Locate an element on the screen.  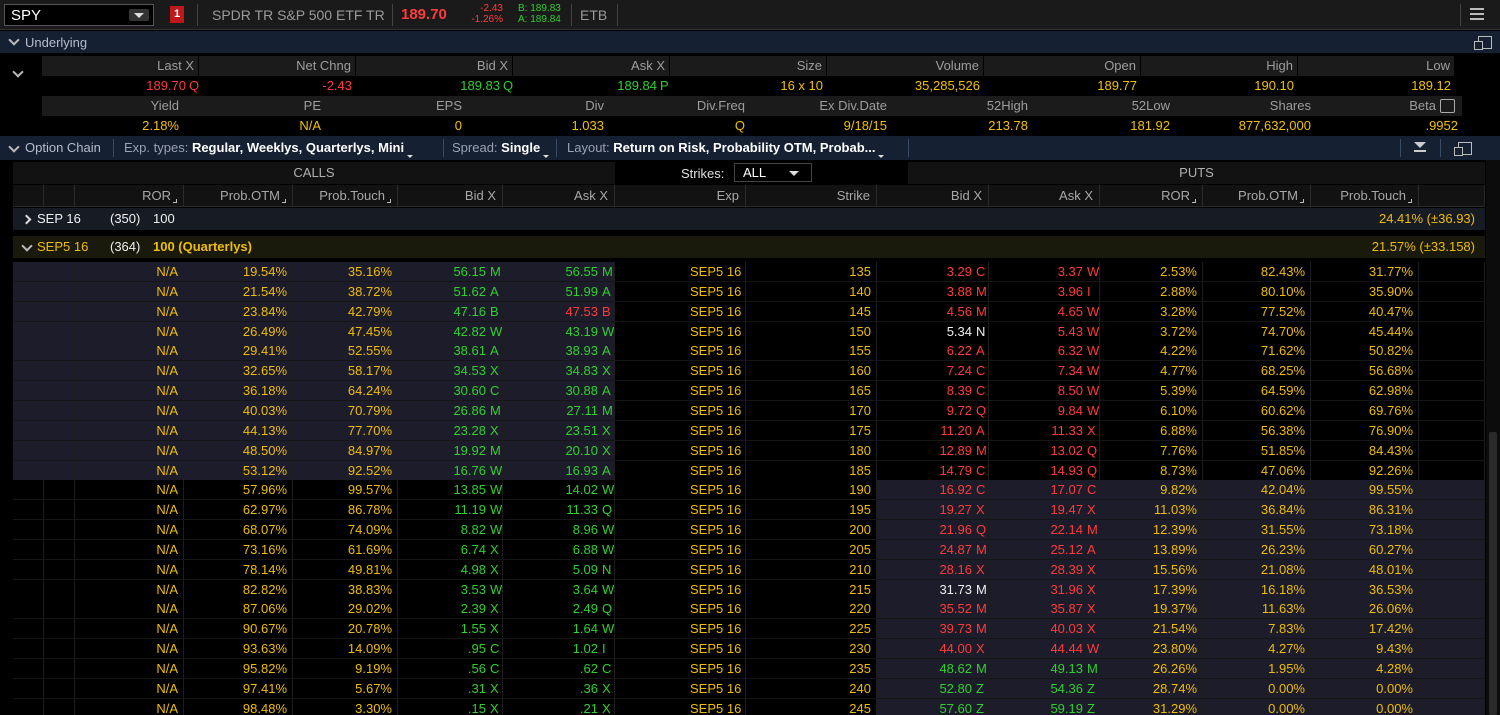
call-ask: 6.88 W is located at coordinates (559, 549).